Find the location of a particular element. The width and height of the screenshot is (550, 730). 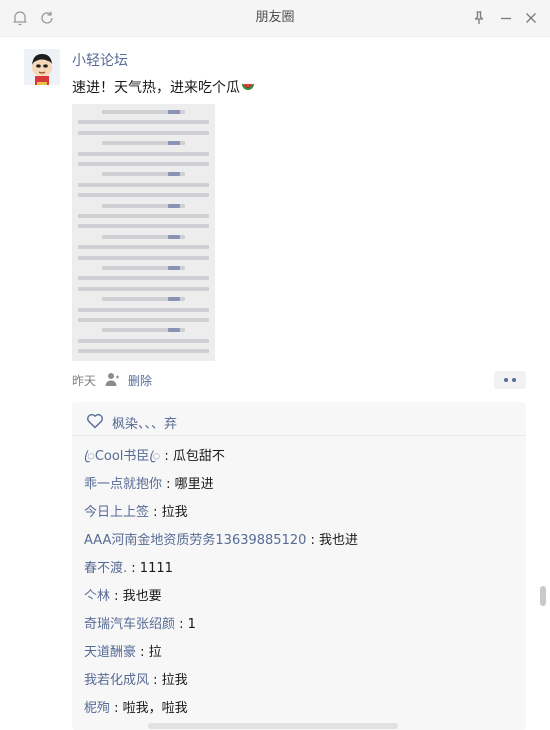

comment-author: 乖一点就抱你 is located at coordinates (123, 484).